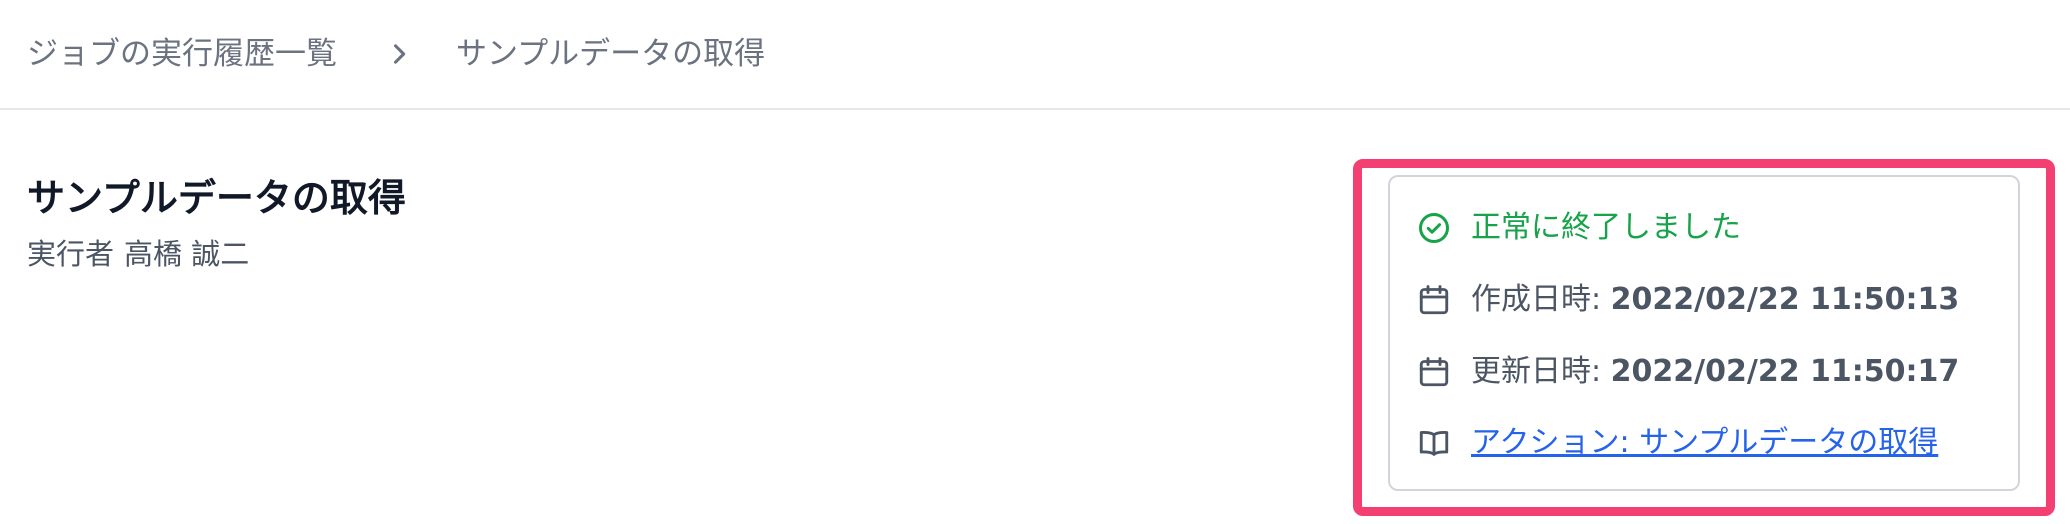 Image resolution: width=2070 pixels, height=524 pixels. Describe the element at coordinates (1434, 443) in the screenshot. I see `book-open-icon` at that location.